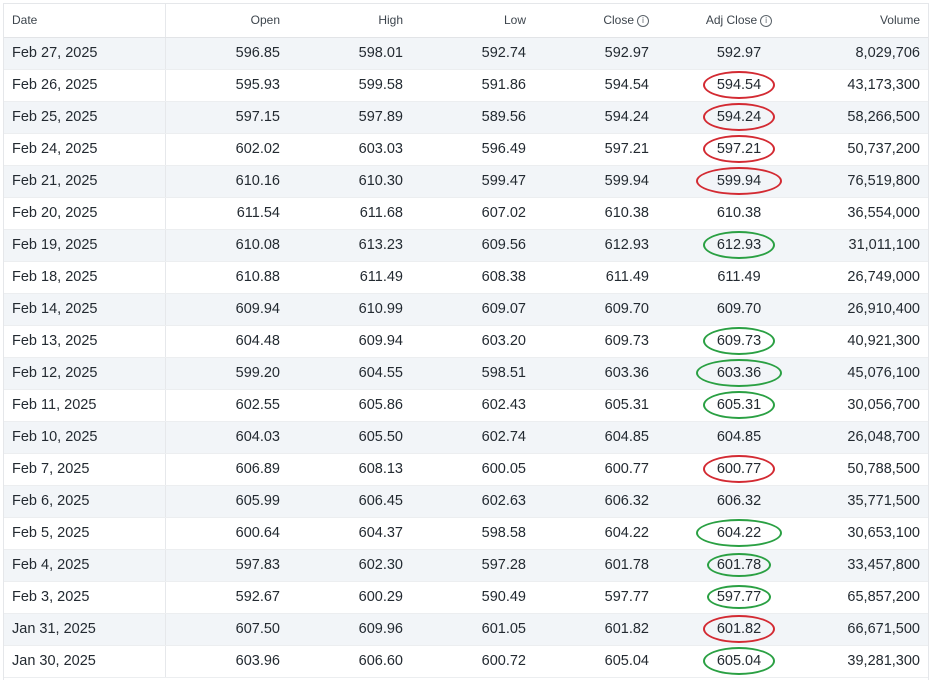  What do you see at coordinates (349, 437) in the screenshot?
I see `cell-high: 605.50` at bounding box center [349, 437].